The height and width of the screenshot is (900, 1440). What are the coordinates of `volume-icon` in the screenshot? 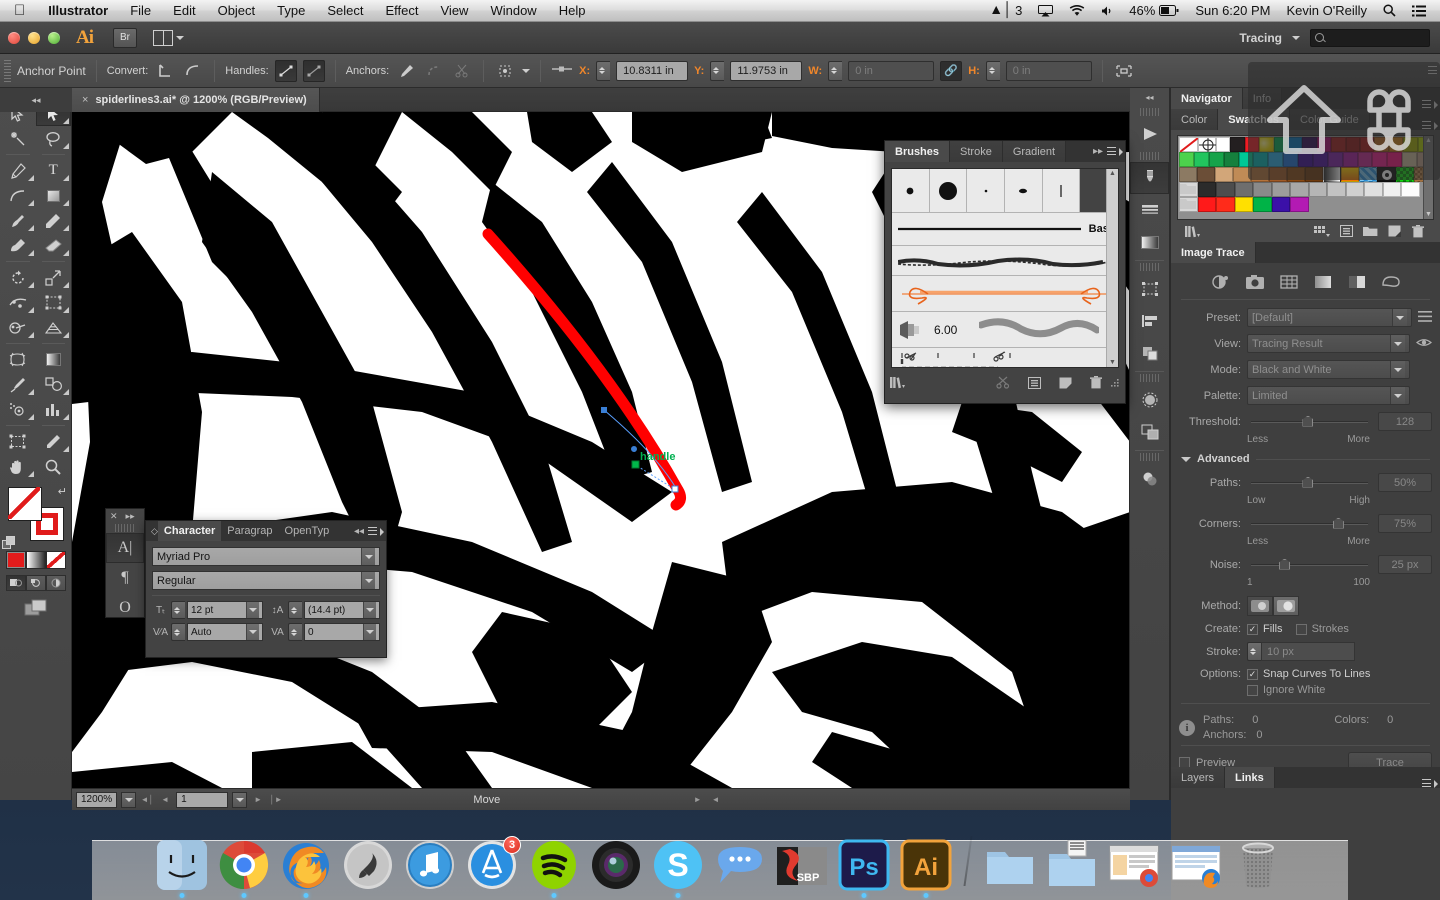 It's located at (1107, 11).